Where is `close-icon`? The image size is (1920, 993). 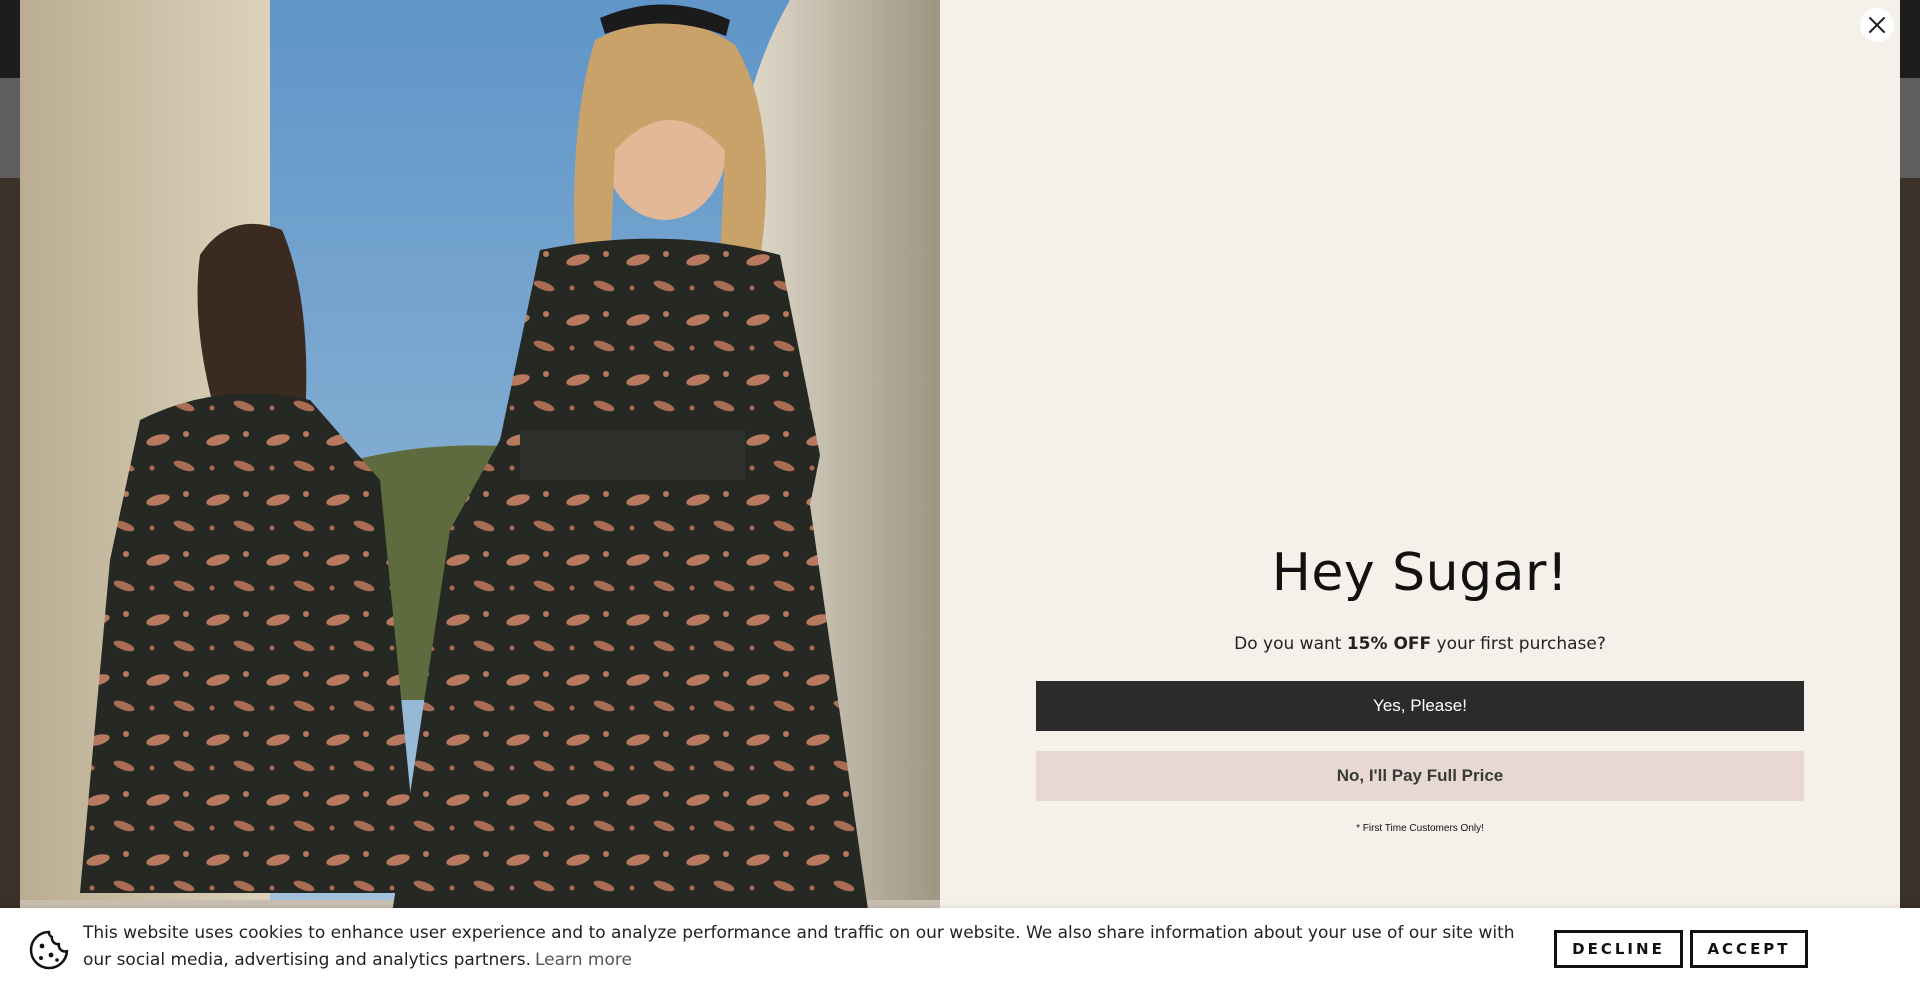 close-icon is located at coordinates (1877, 25).